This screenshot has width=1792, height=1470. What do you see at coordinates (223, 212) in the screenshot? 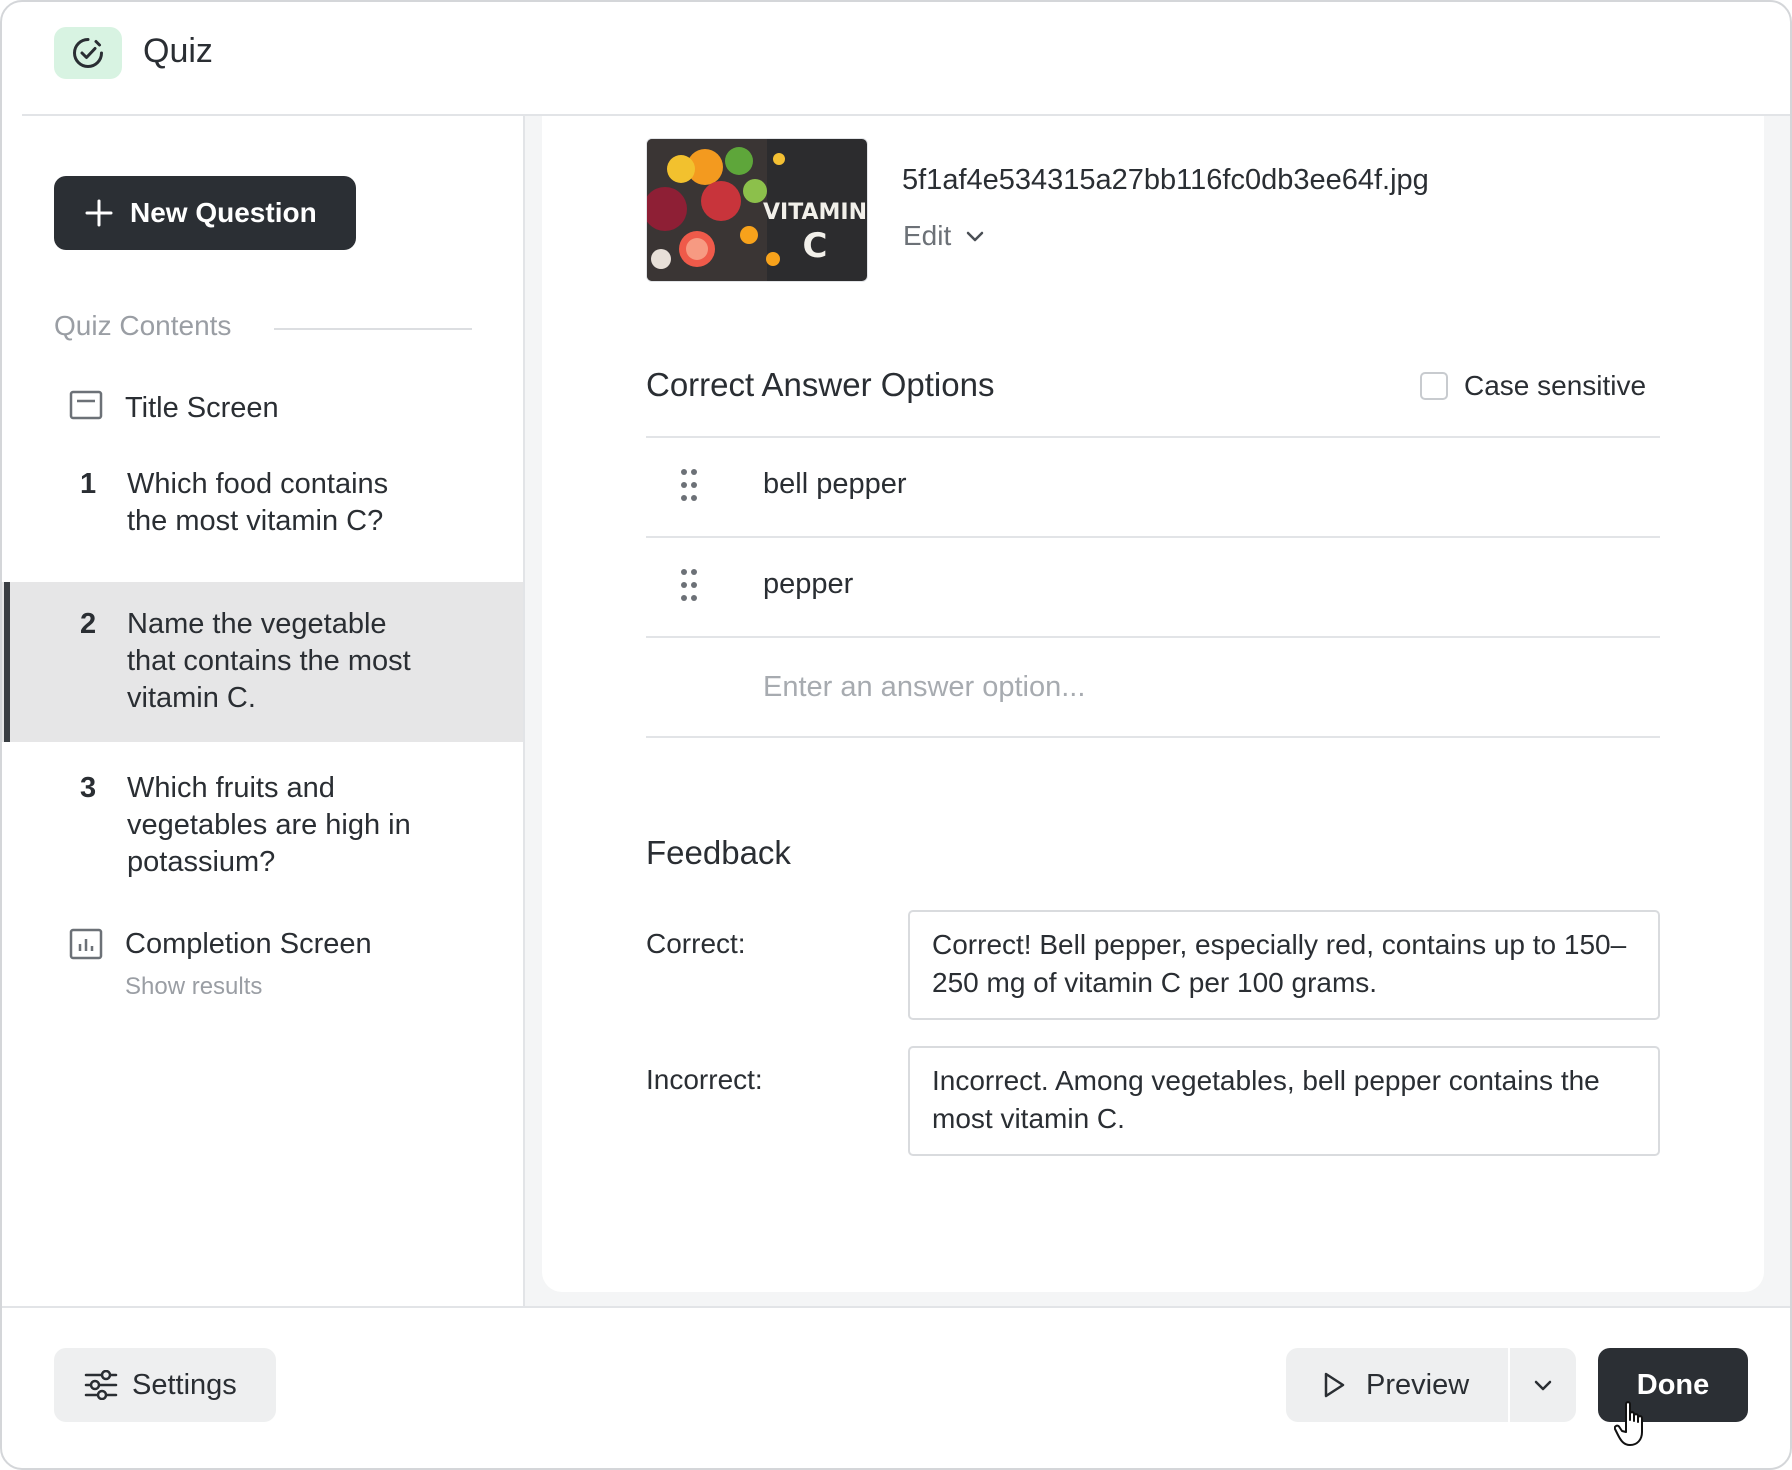
I see `new-question-label: New Question` at bounding box center [223, 212].